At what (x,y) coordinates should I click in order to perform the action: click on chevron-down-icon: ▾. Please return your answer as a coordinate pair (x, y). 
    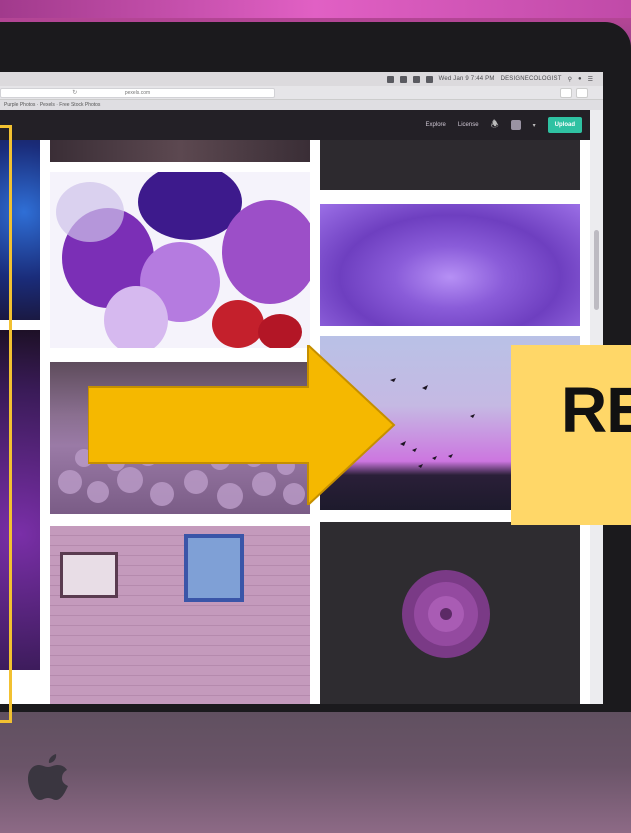
    Looking at the image, I should click on (534, 125).